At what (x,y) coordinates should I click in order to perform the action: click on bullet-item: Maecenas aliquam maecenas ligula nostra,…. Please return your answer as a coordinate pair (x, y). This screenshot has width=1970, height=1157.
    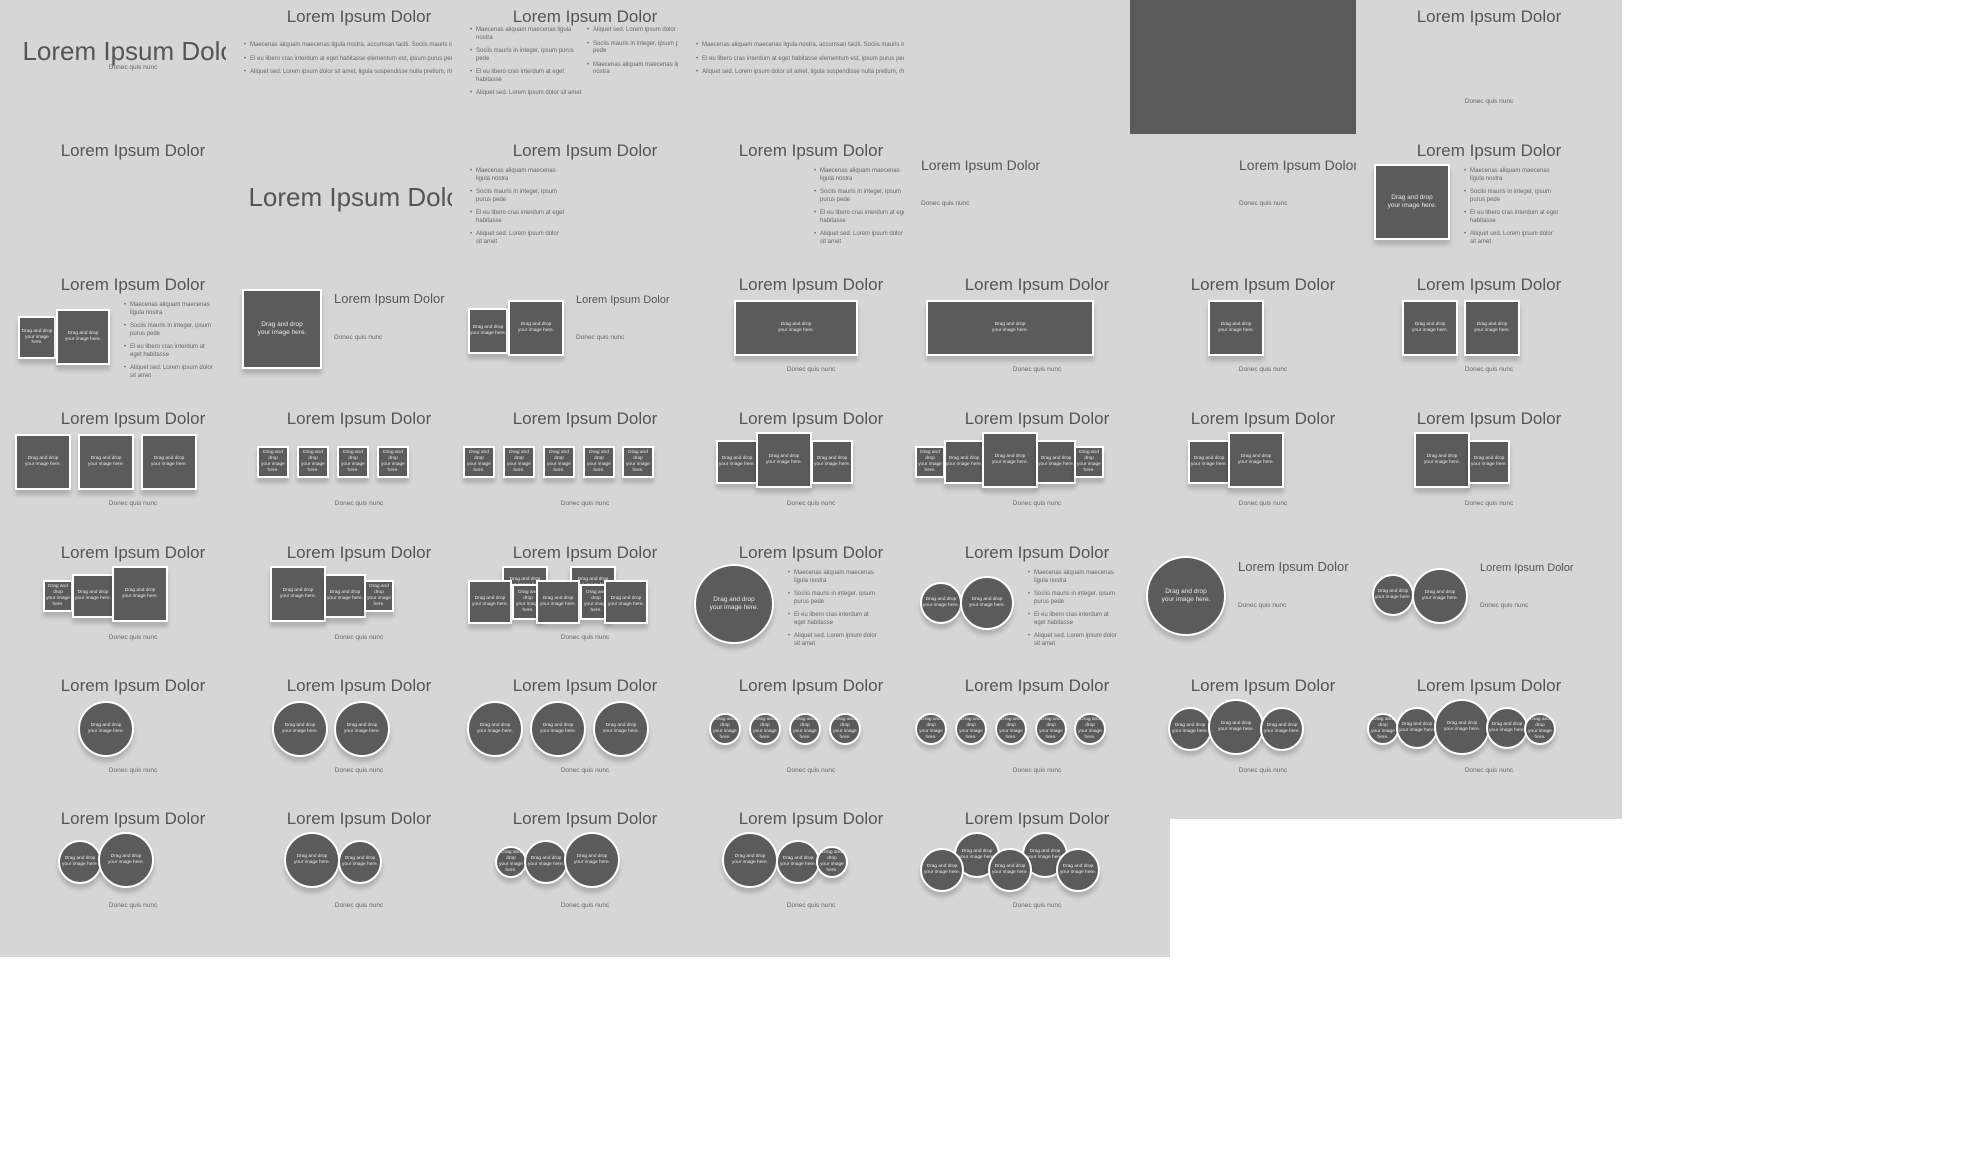
    Looking at the image, I should click on (811, 46).